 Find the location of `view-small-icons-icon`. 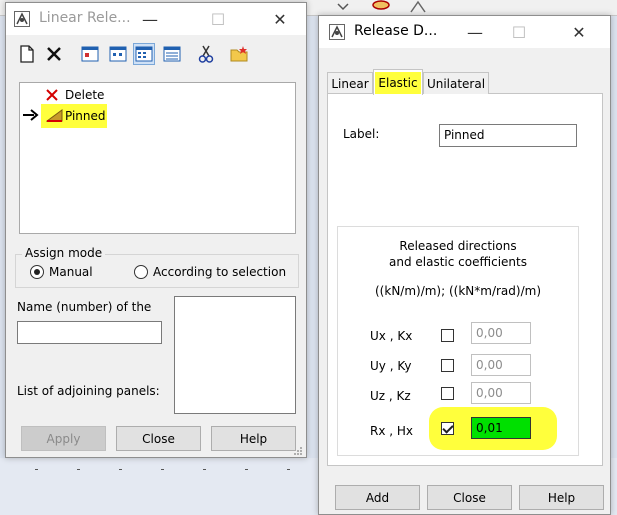

view-small-icons-icon is located at coordinates (118, 54).